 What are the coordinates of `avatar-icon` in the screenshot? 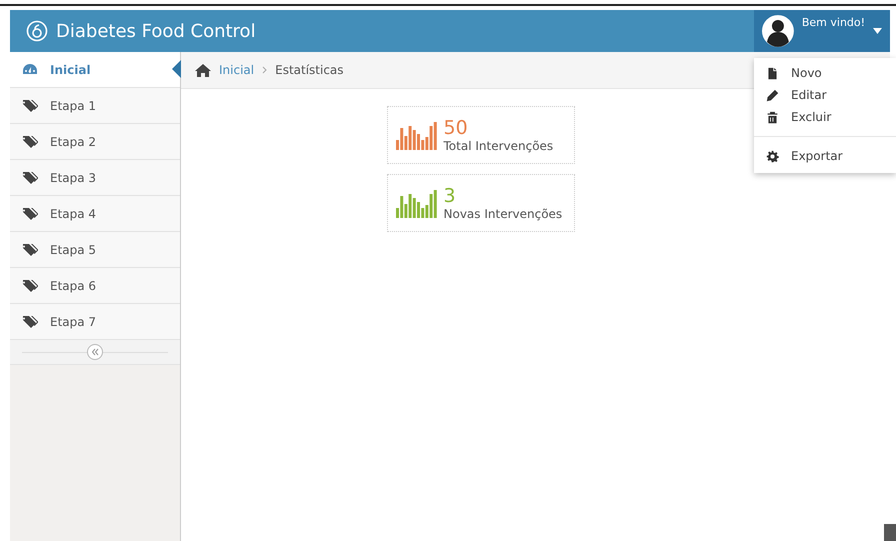 It's located at (778, 31).